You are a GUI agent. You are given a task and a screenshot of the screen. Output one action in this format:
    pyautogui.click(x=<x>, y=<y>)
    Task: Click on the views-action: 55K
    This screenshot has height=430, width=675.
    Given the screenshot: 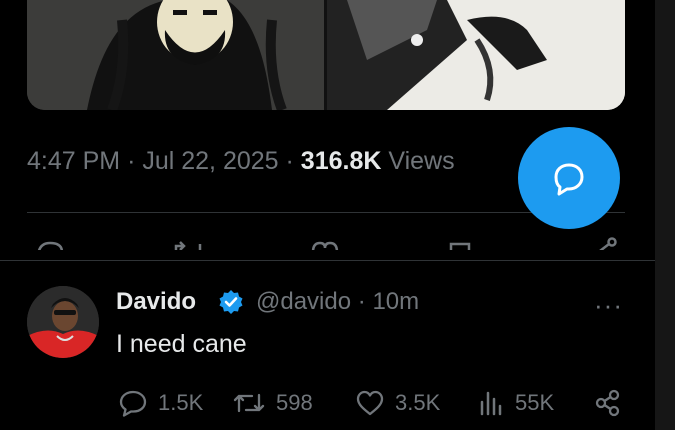 What is the action you would take?
    pyautogui.click(x=515, y=403)
    